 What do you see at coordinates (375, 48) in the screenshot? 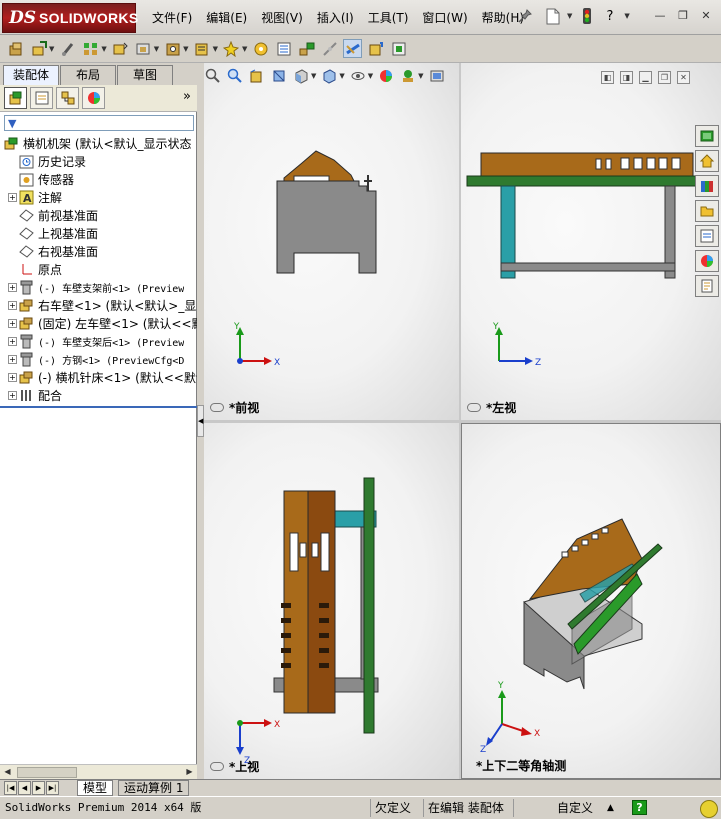
I see `instant-3d-icon` at bounding box center [375, 48].